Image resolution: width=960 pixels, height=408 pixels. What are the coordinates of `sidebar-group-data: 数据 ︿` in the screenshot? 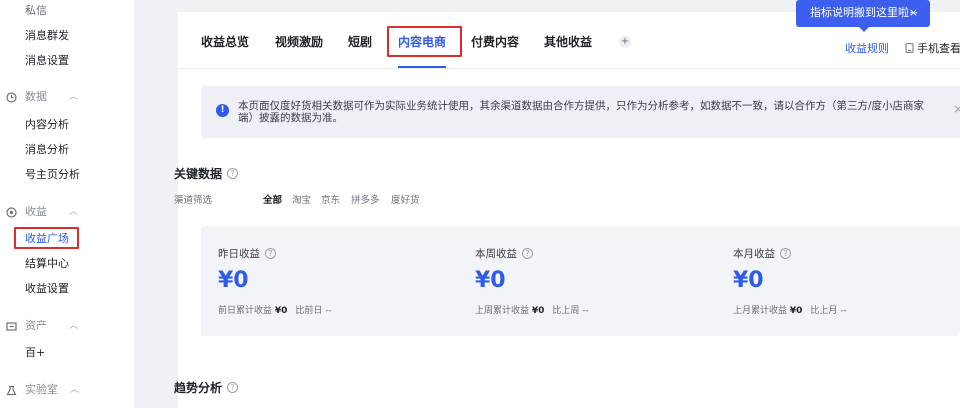 It's located at (41, 97).